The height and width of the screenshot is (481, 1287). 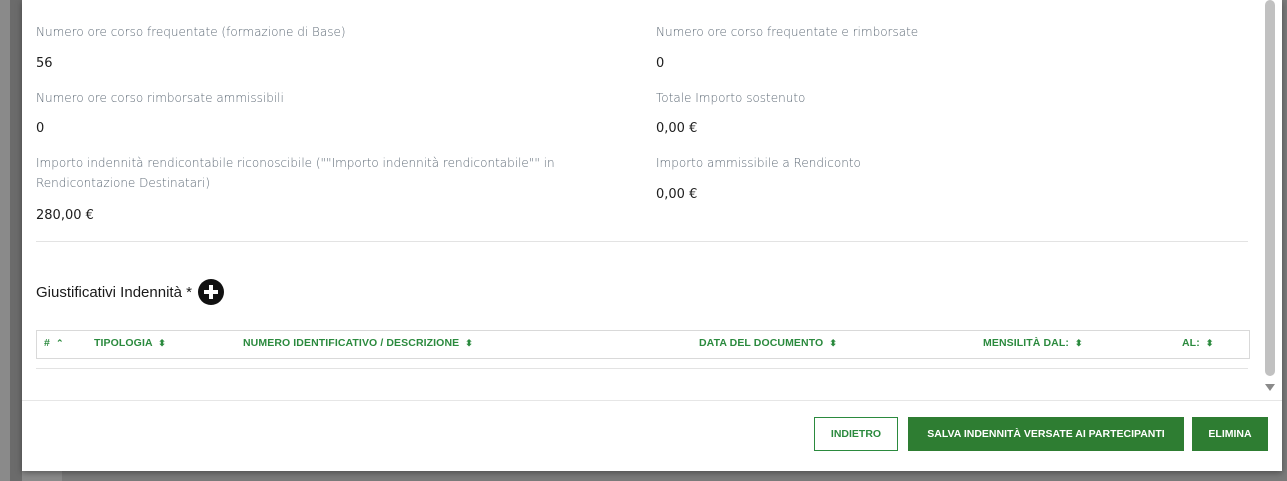 I want to click on background-edge, so click(x=16, y=240).